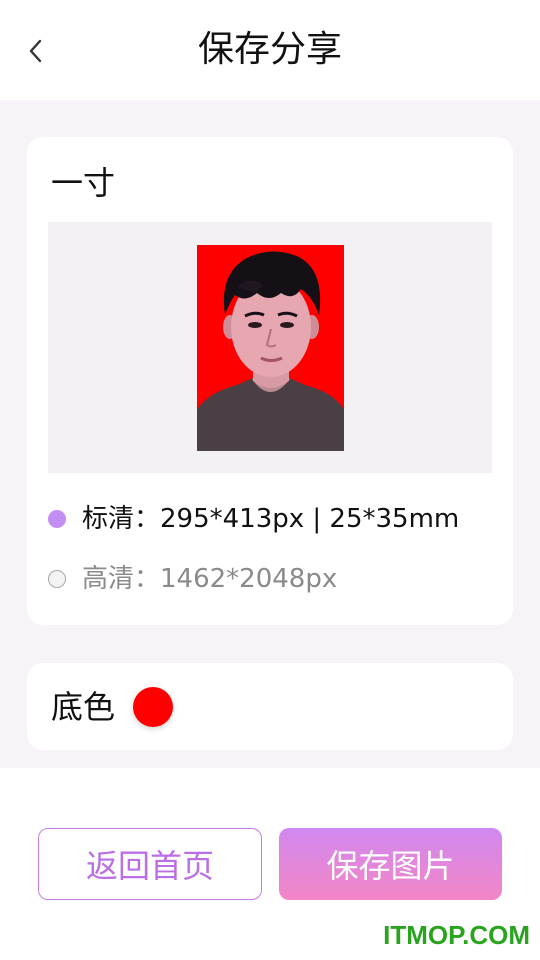 This screenshot has height=960, width=540. What do you see at coordinates (153, 706) in the screenshot?
I see `color-swatch` at bounding box center [153, 706].